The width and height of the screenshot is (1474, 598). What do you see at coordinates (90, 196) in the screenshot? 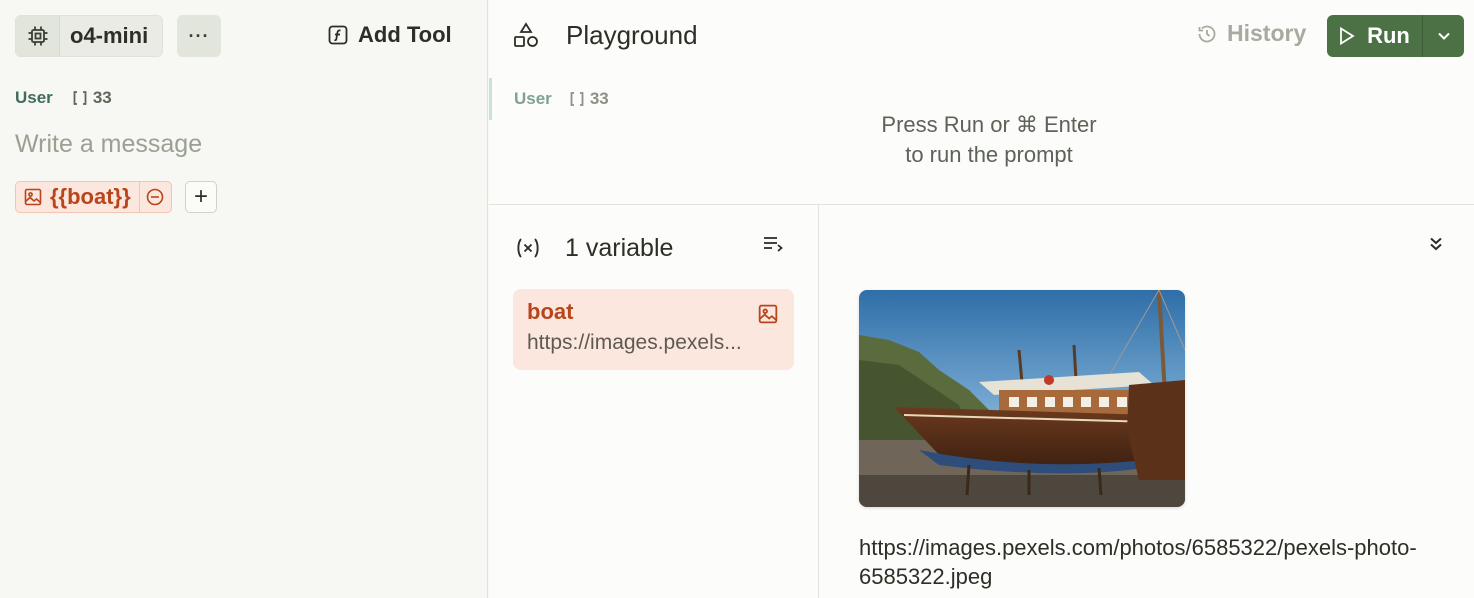
I see `variable-chip-label: {{boat}}` at bounding box center [90, 196].